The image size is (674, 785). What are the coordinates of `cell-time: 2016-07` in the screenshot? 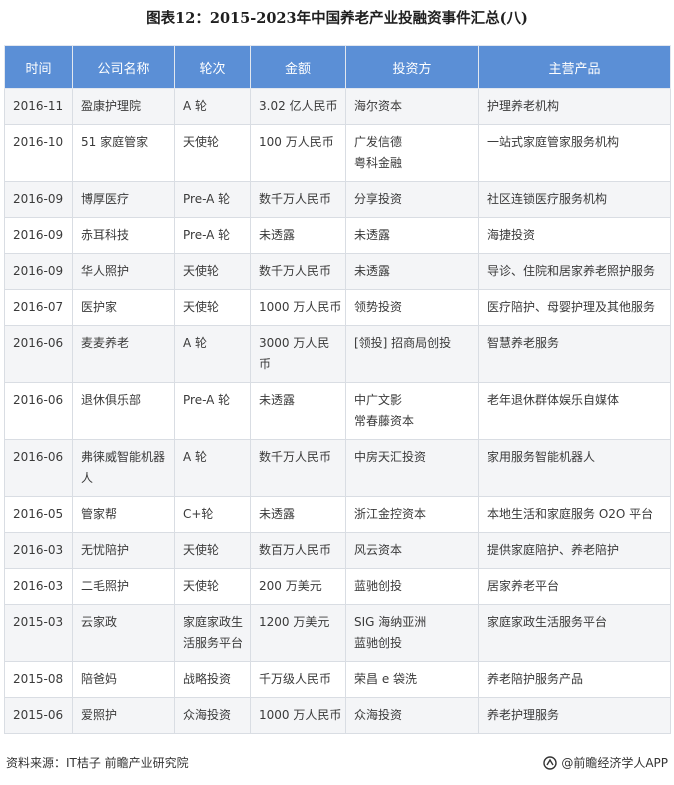 It's located at (38, 307).